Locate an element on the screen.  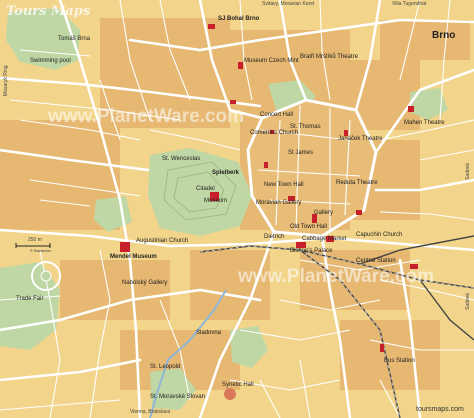
edge-label-bottom: Vienna, Bratislava is located at coordinates (150, 412).